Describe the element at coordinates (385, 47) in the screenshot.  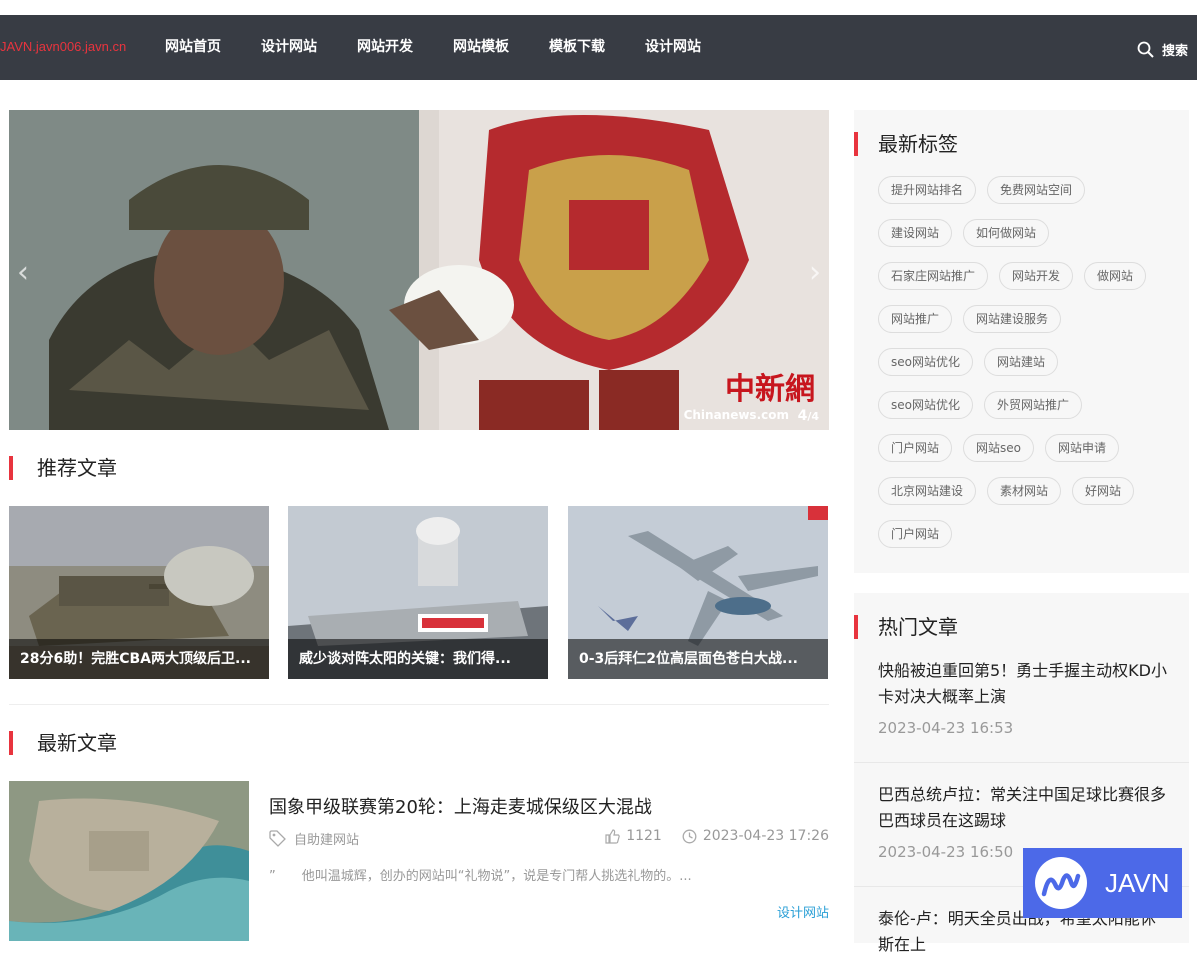
I see `nav-item-site-dev: 网站开发` at that location.